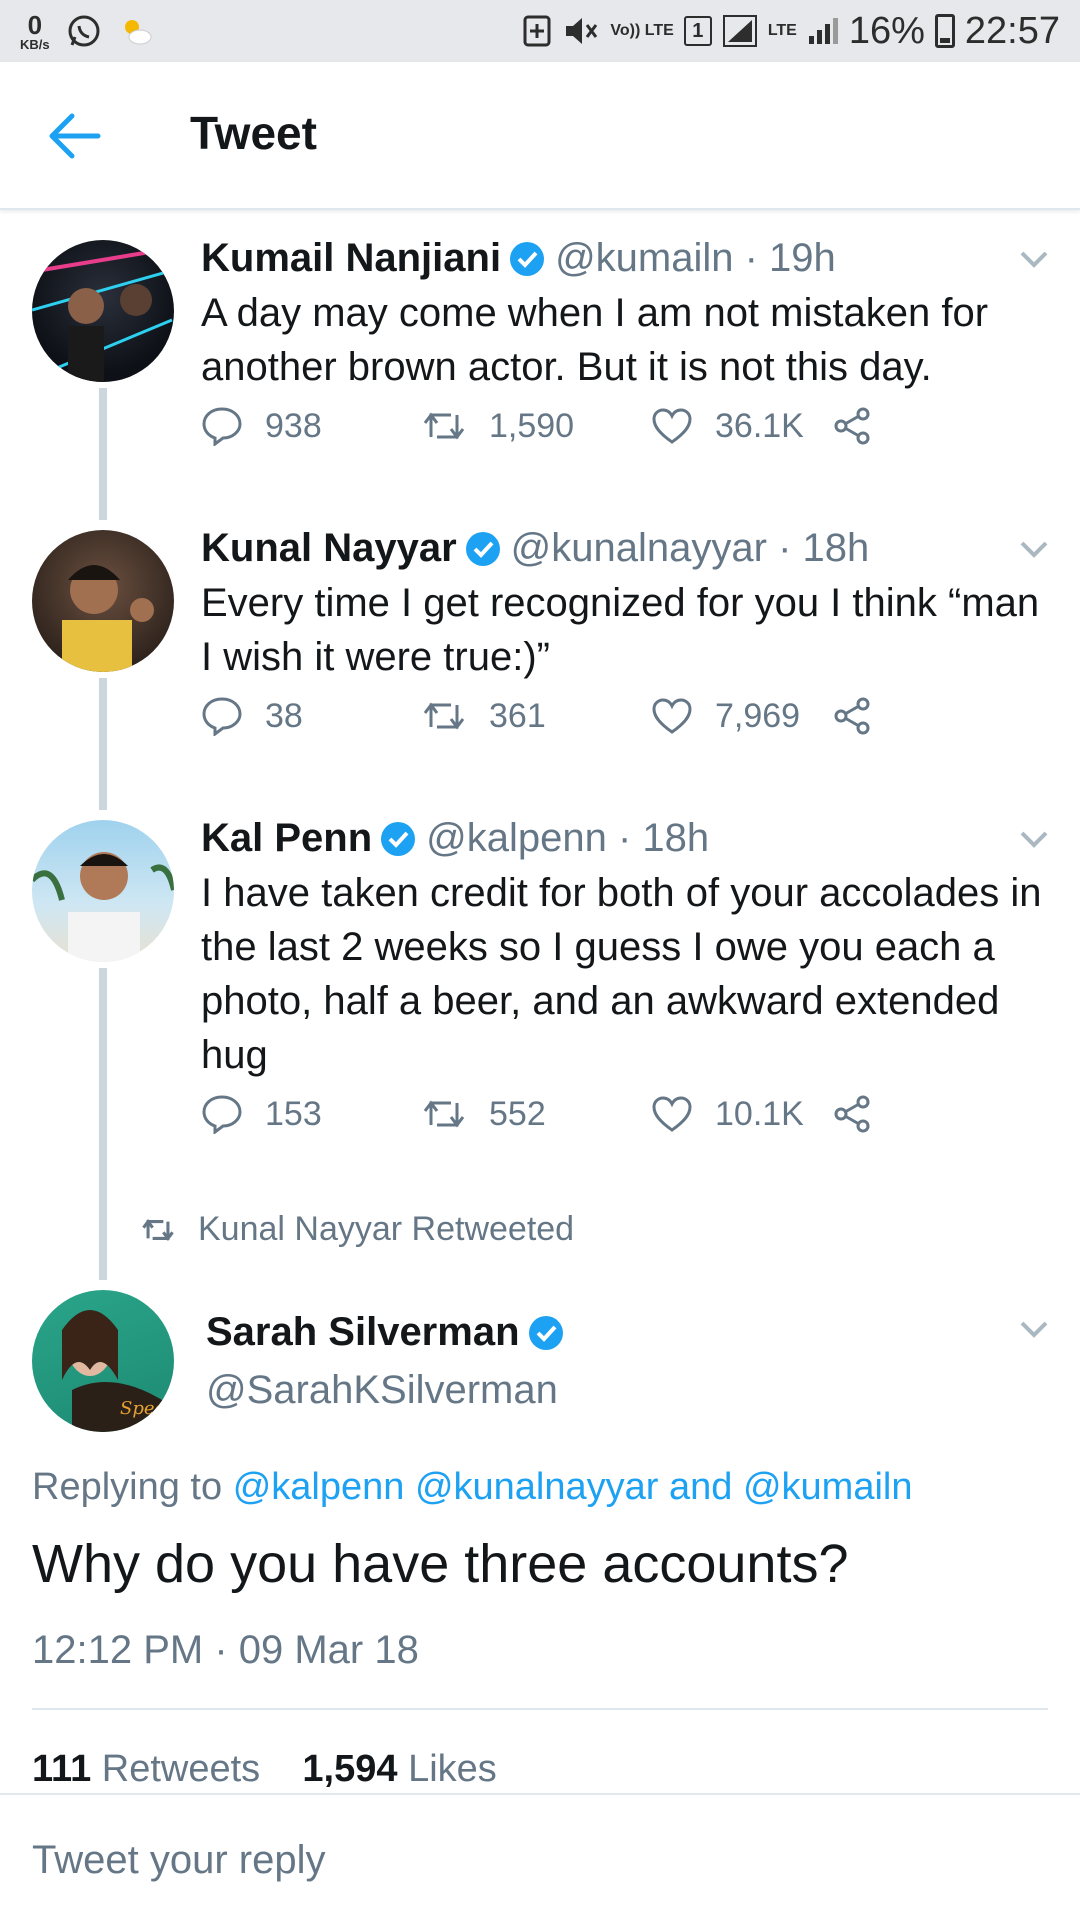 This screenshot has width=1080, height=1920. Describe the element at coordinates (399, 1769) in the screenshot. I see `likes-stat: 1,594 Likes` at that location.